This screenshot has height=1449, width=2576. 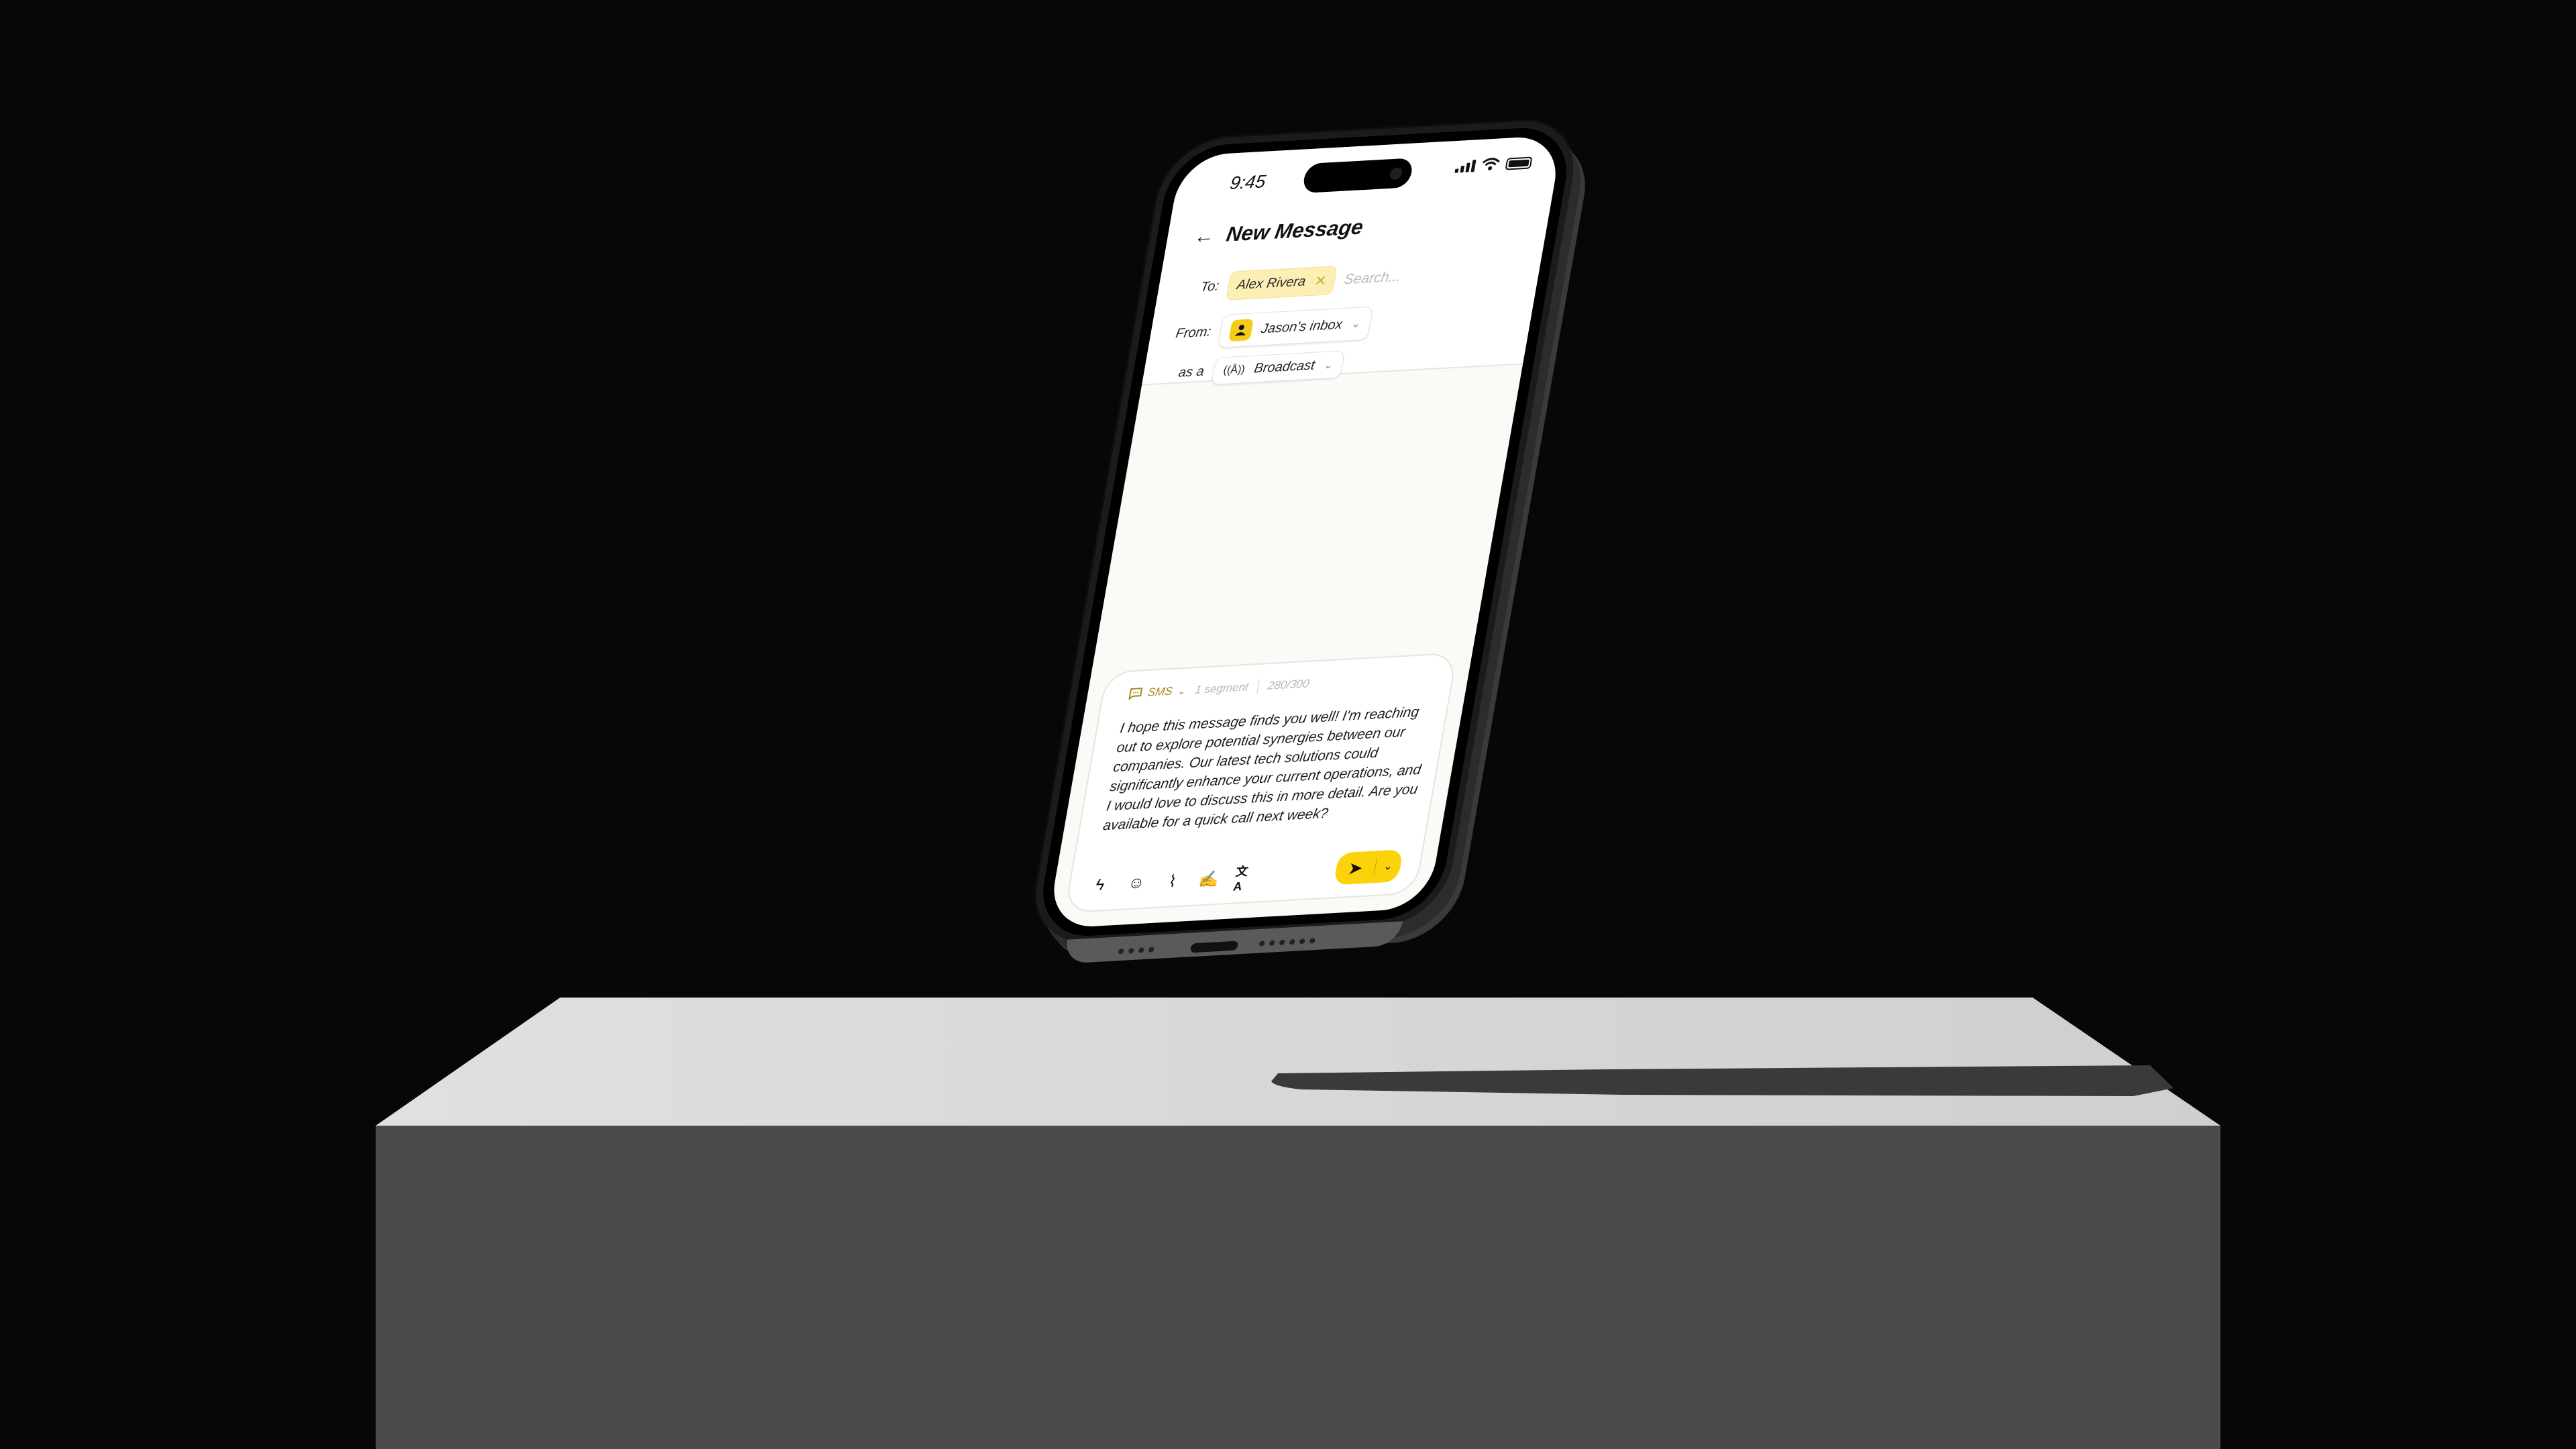 I want to click on signature-icon: ✍, so click(x=1209, y=879).